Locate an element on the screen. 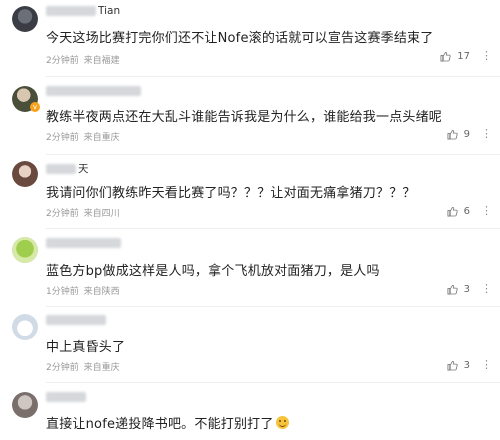 The height and width of the screenshot is (440, 500). comment-text: 今天这场比赛打完你们还不让Nofe滚的话就可以宣告这赛季结束了 is located at coordinates (240, 38).